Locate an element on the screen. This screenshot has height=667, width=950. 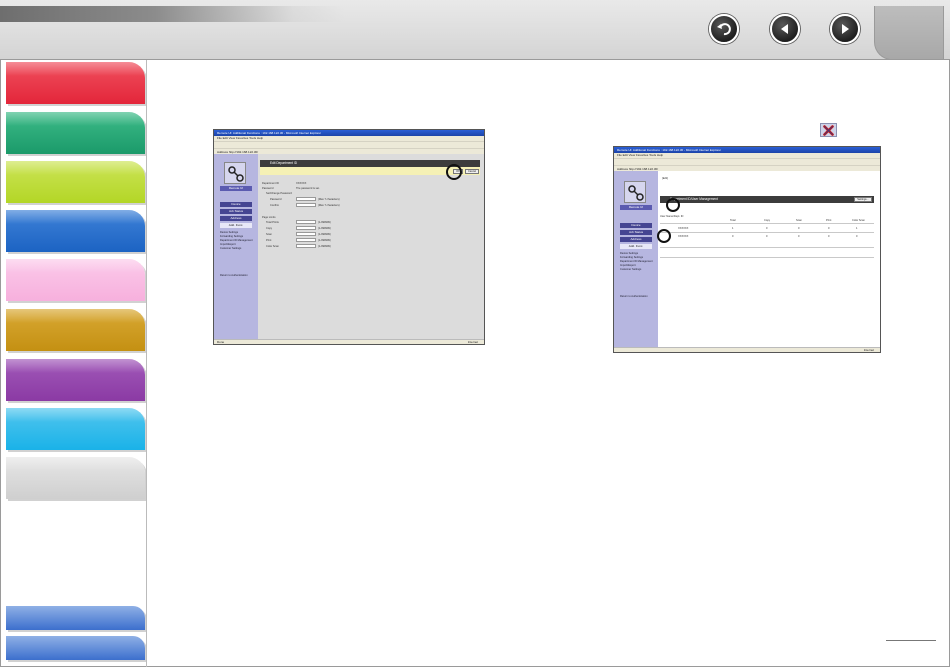
limit-copy: Copy is located at coordinates (269, 228).